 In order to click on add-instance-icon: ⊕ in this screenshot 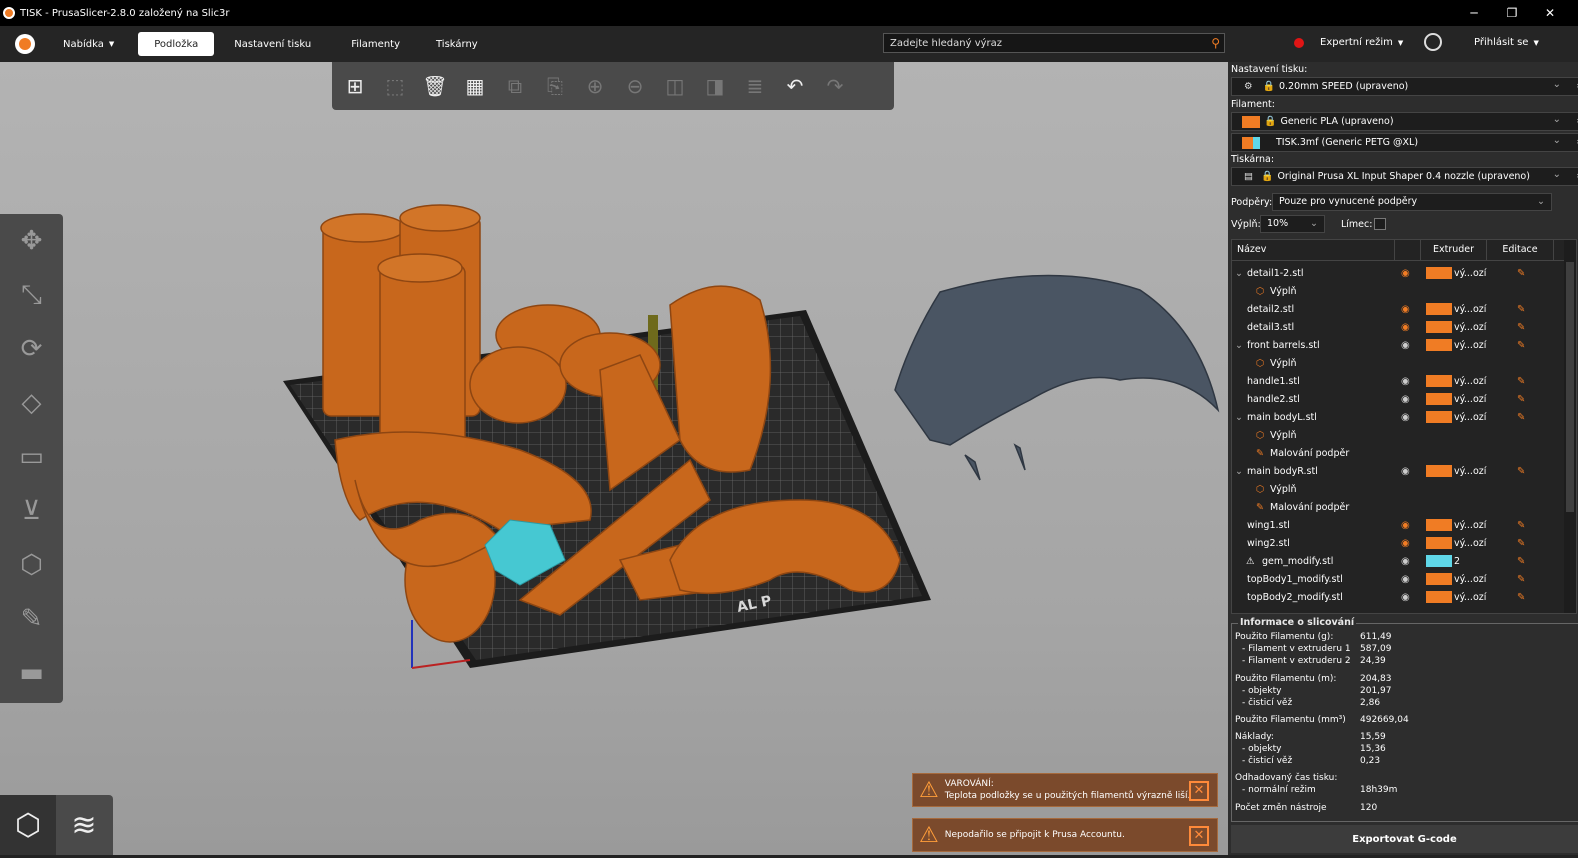, I will do `click(595, 86)`.